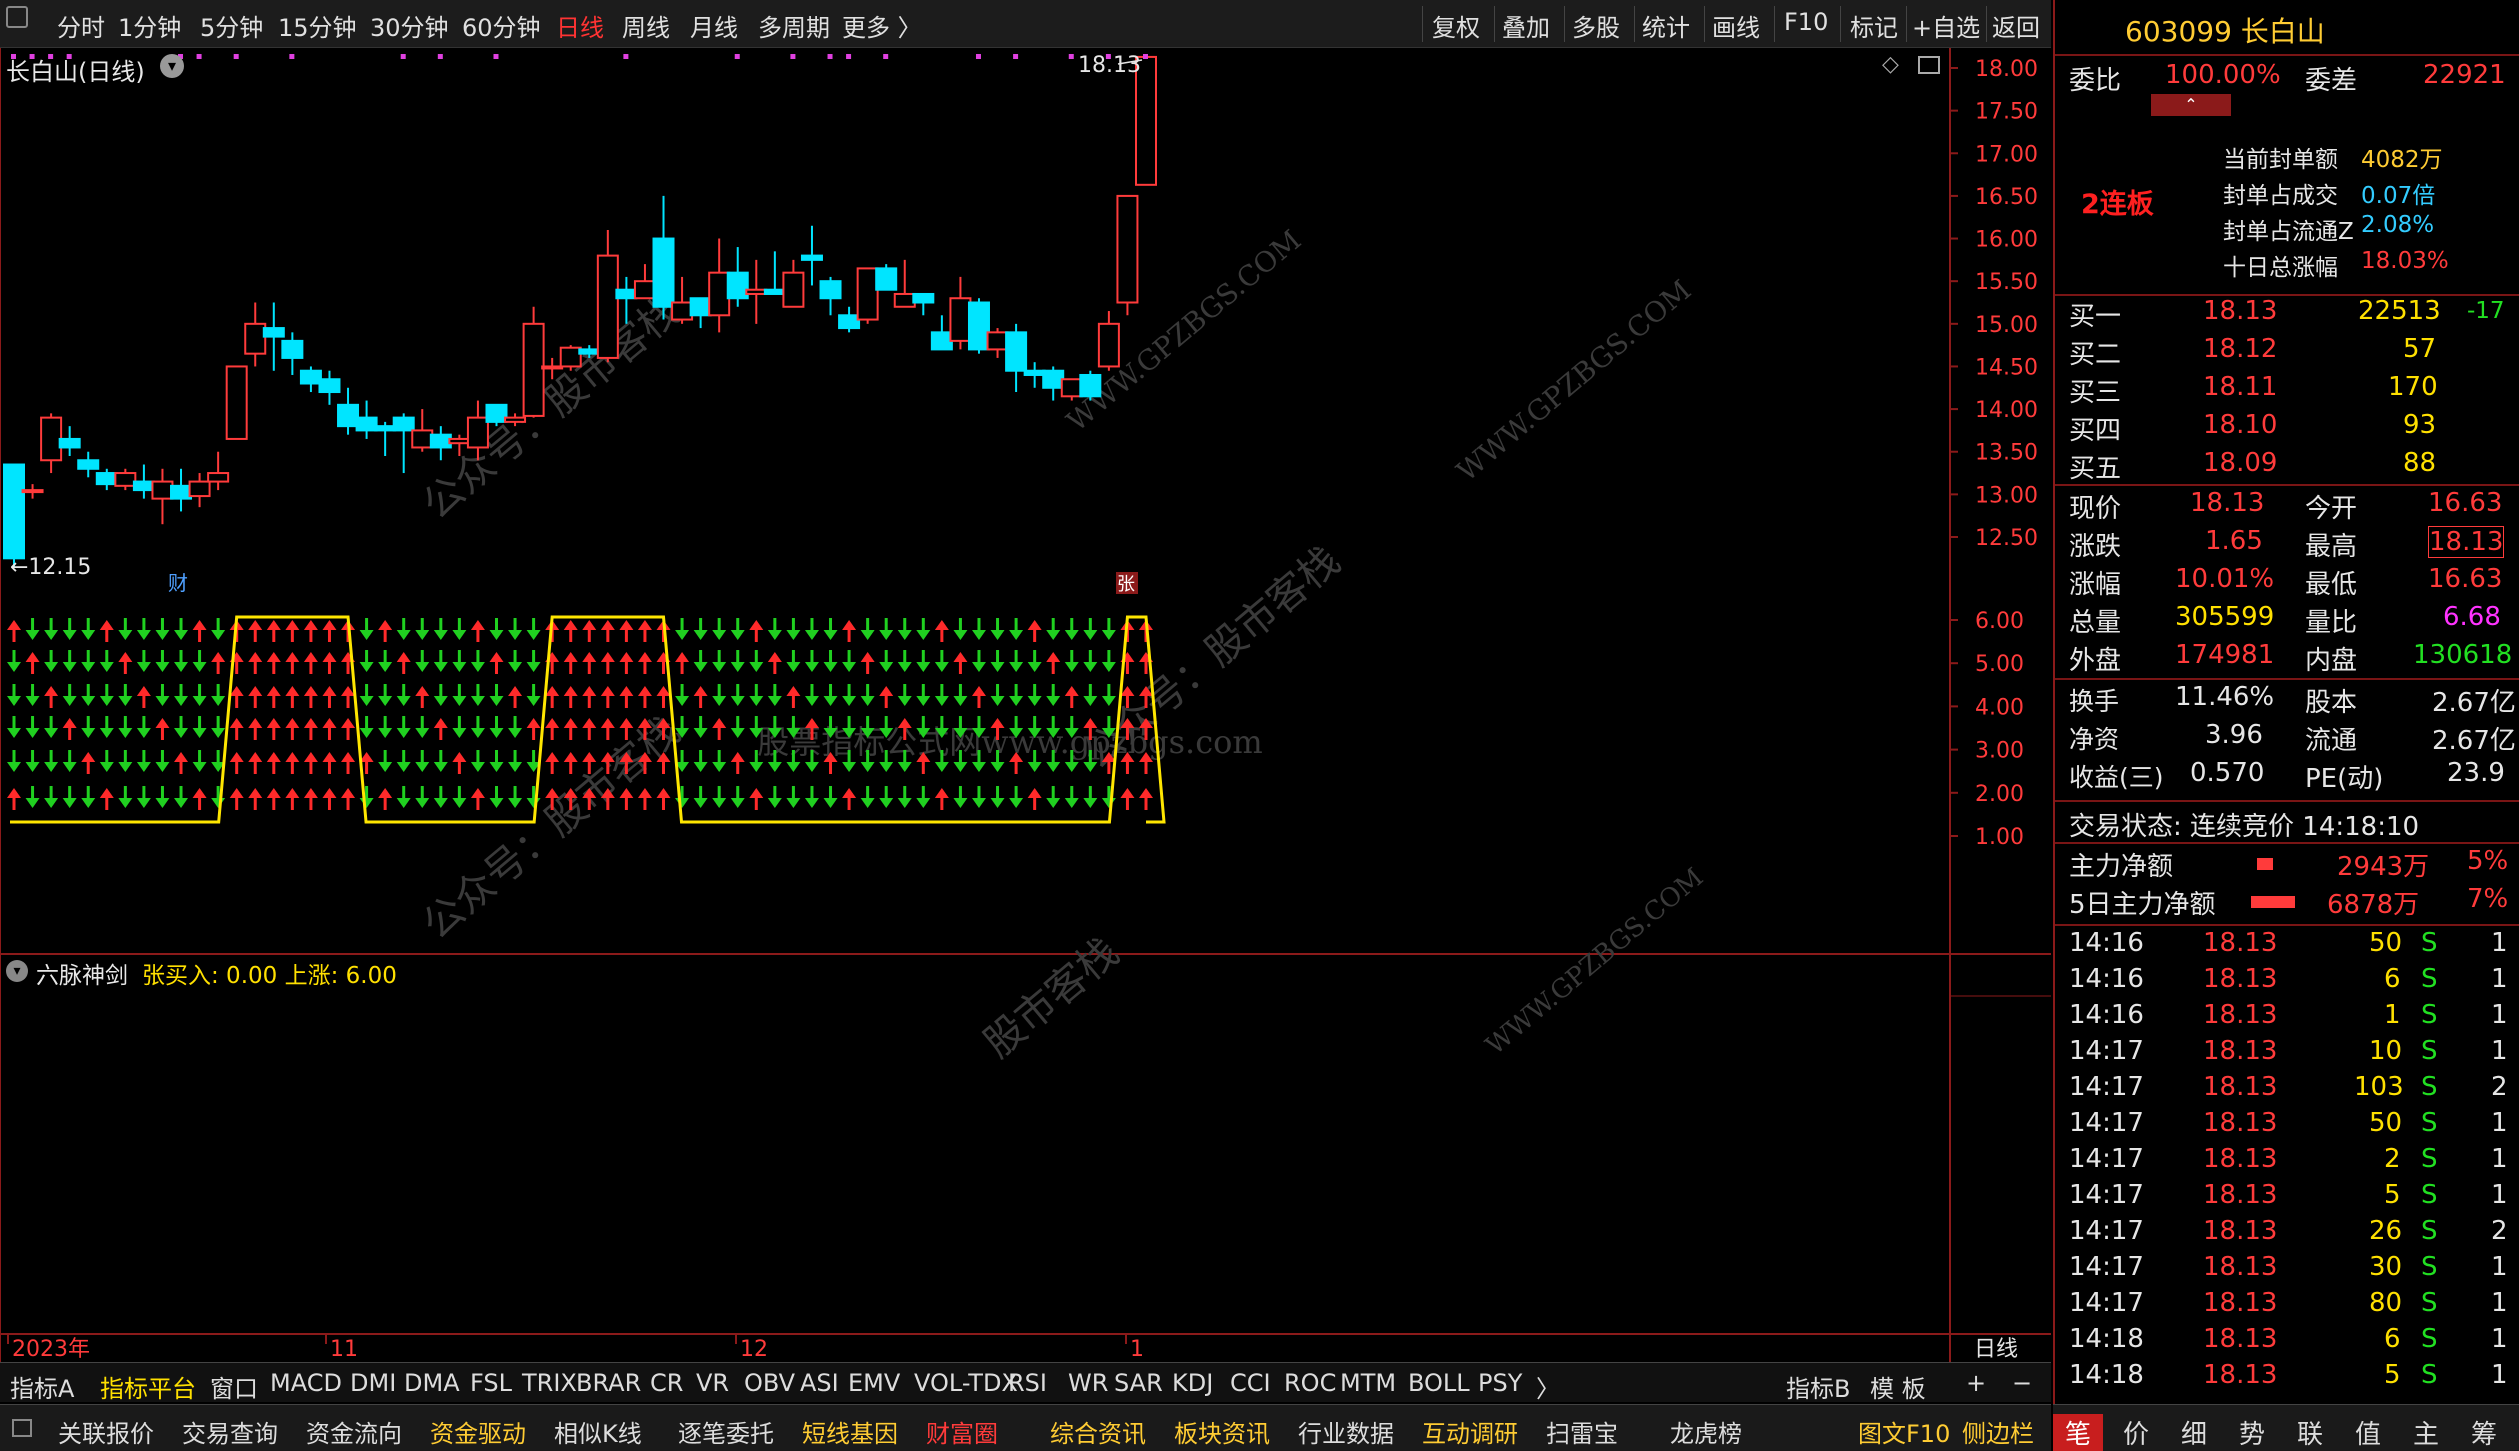 The height and width of the screenshot is (1451, 2519). What do you see at coordinates (231, 25) in the screenshot?
I see `tab-5min: 5分钟` at bounding box center [231, 25].